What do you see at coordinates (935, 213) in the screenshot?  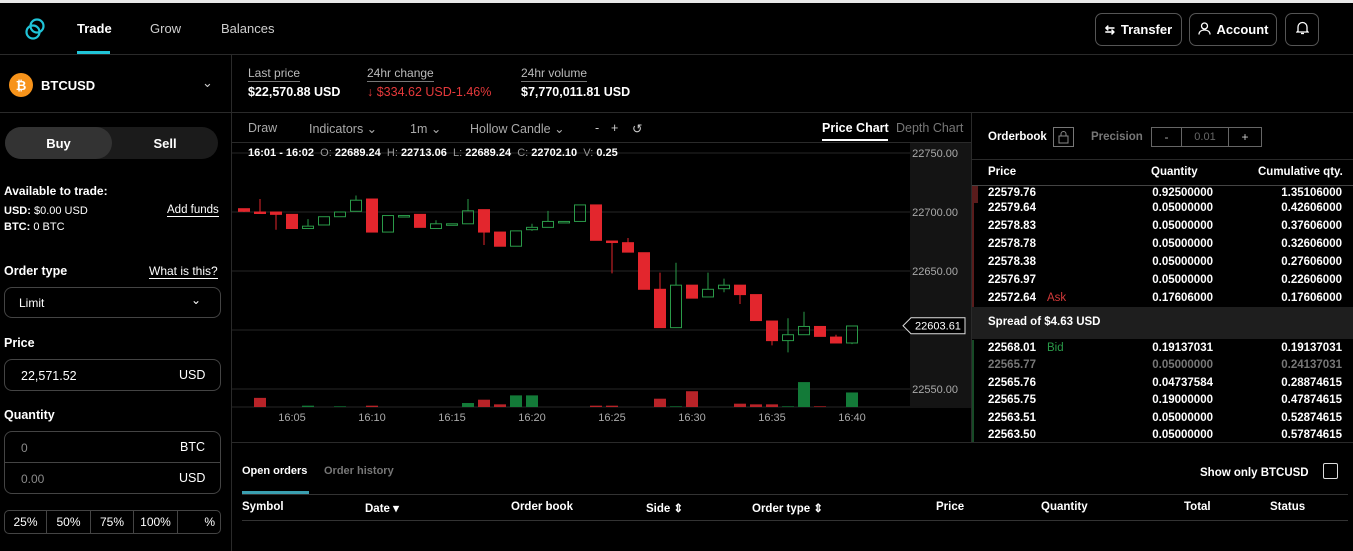 I see `y-tick-label: 22700.00` at bounding box center [935, 213].